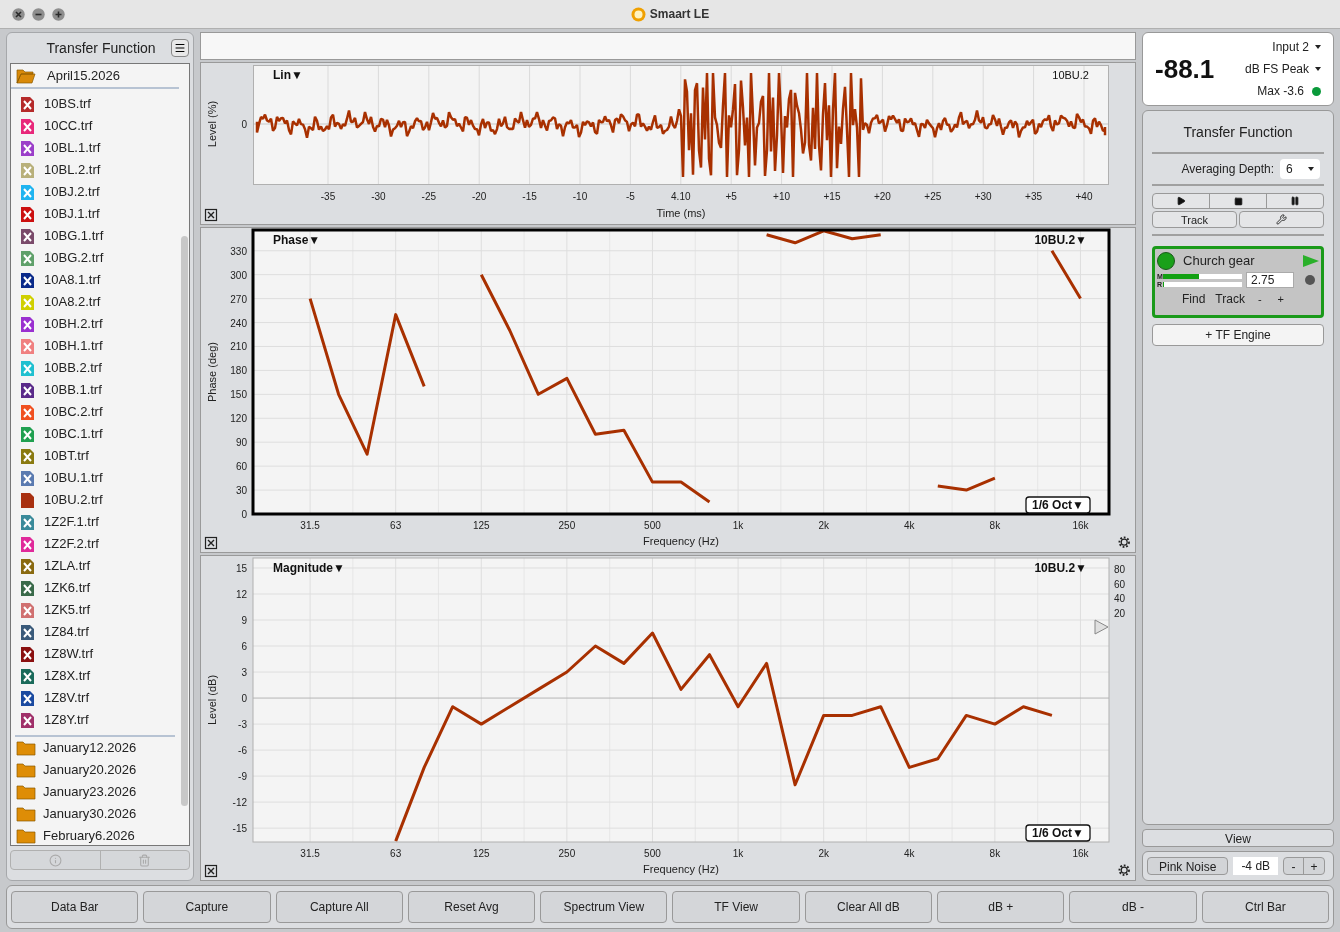 Image resolution: width=1340 pixels, height=932 pixels. Describe the element at coordinates (95, 500) in the screenshot. I see `file-item: 10BU.2.trf` at that location.